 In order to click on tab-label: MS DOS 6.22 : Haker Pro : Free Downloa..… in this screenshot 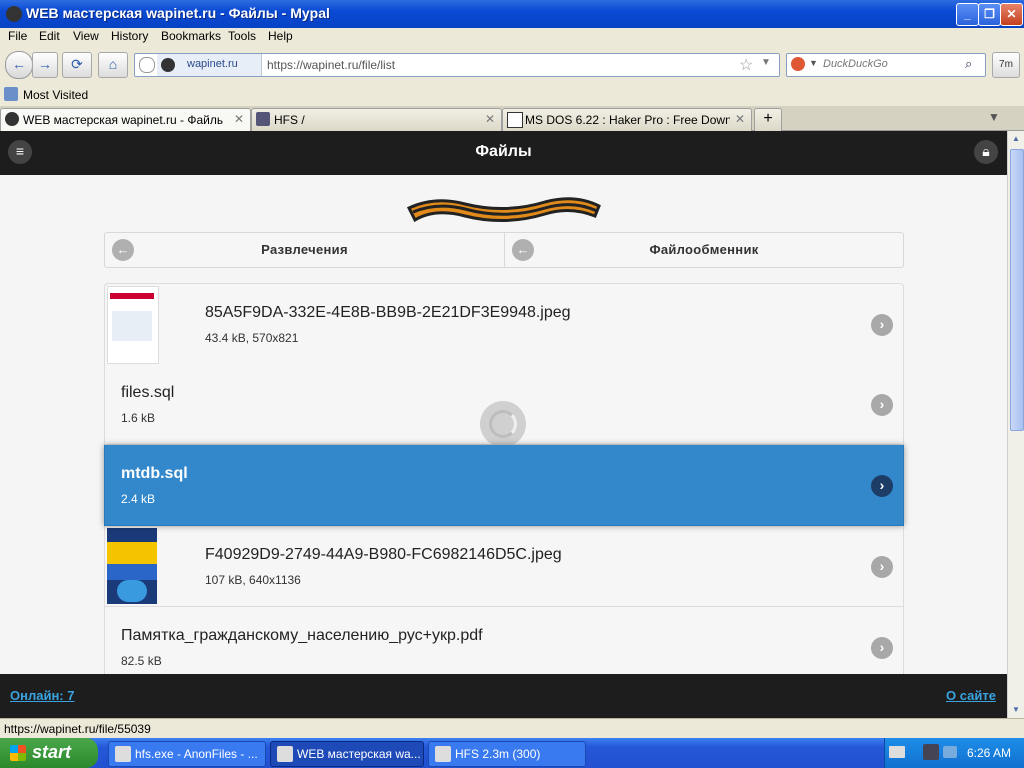, I will do `click(627, 120)`.